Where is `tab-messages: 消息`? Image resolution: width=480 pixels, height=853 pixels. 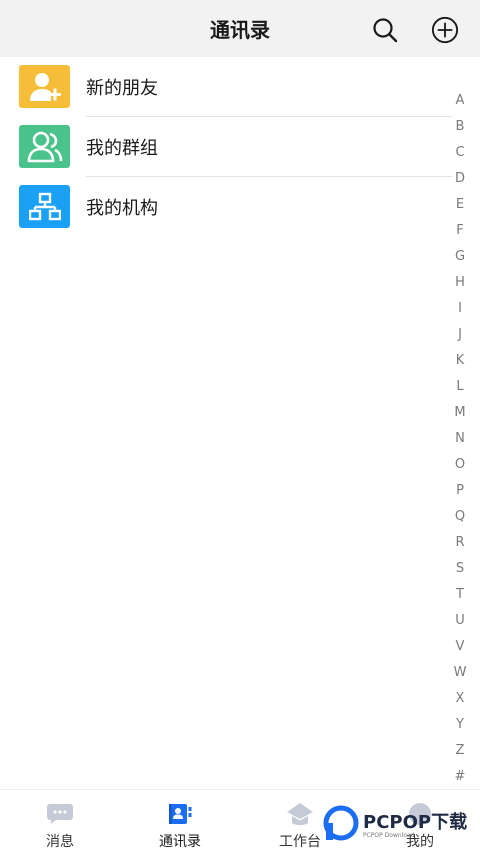
tab-messages: 消息 is located at coordinates (60, 821).